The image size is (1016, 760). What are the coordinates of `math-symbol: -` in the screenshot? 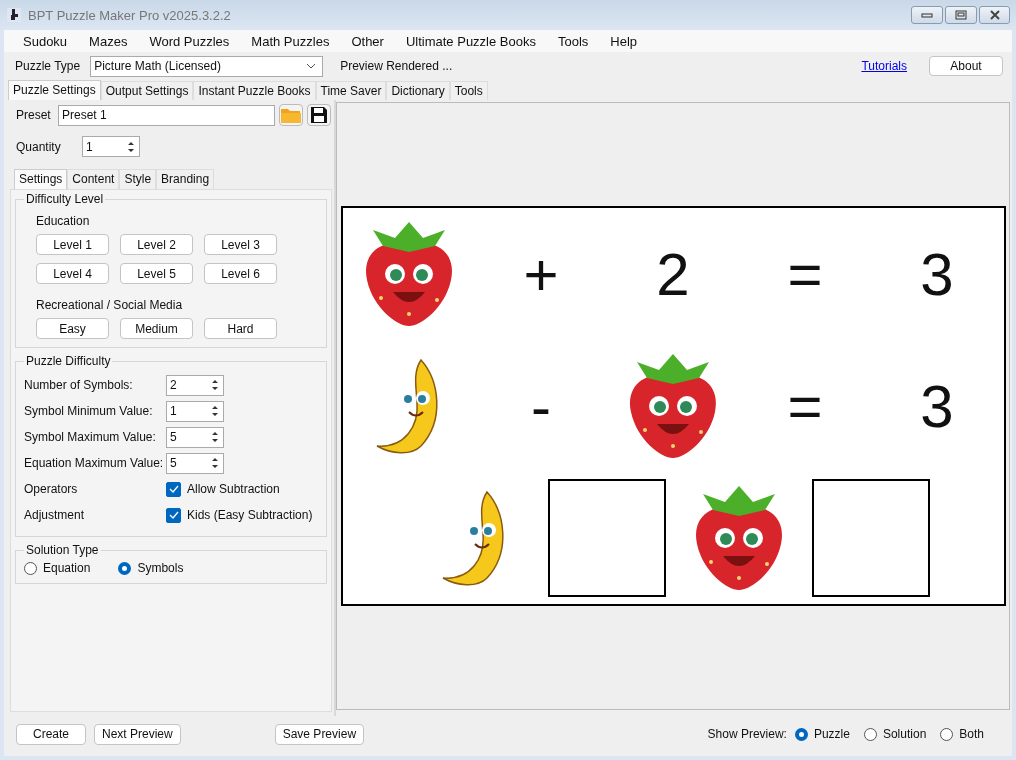 It's located at (541, 406).